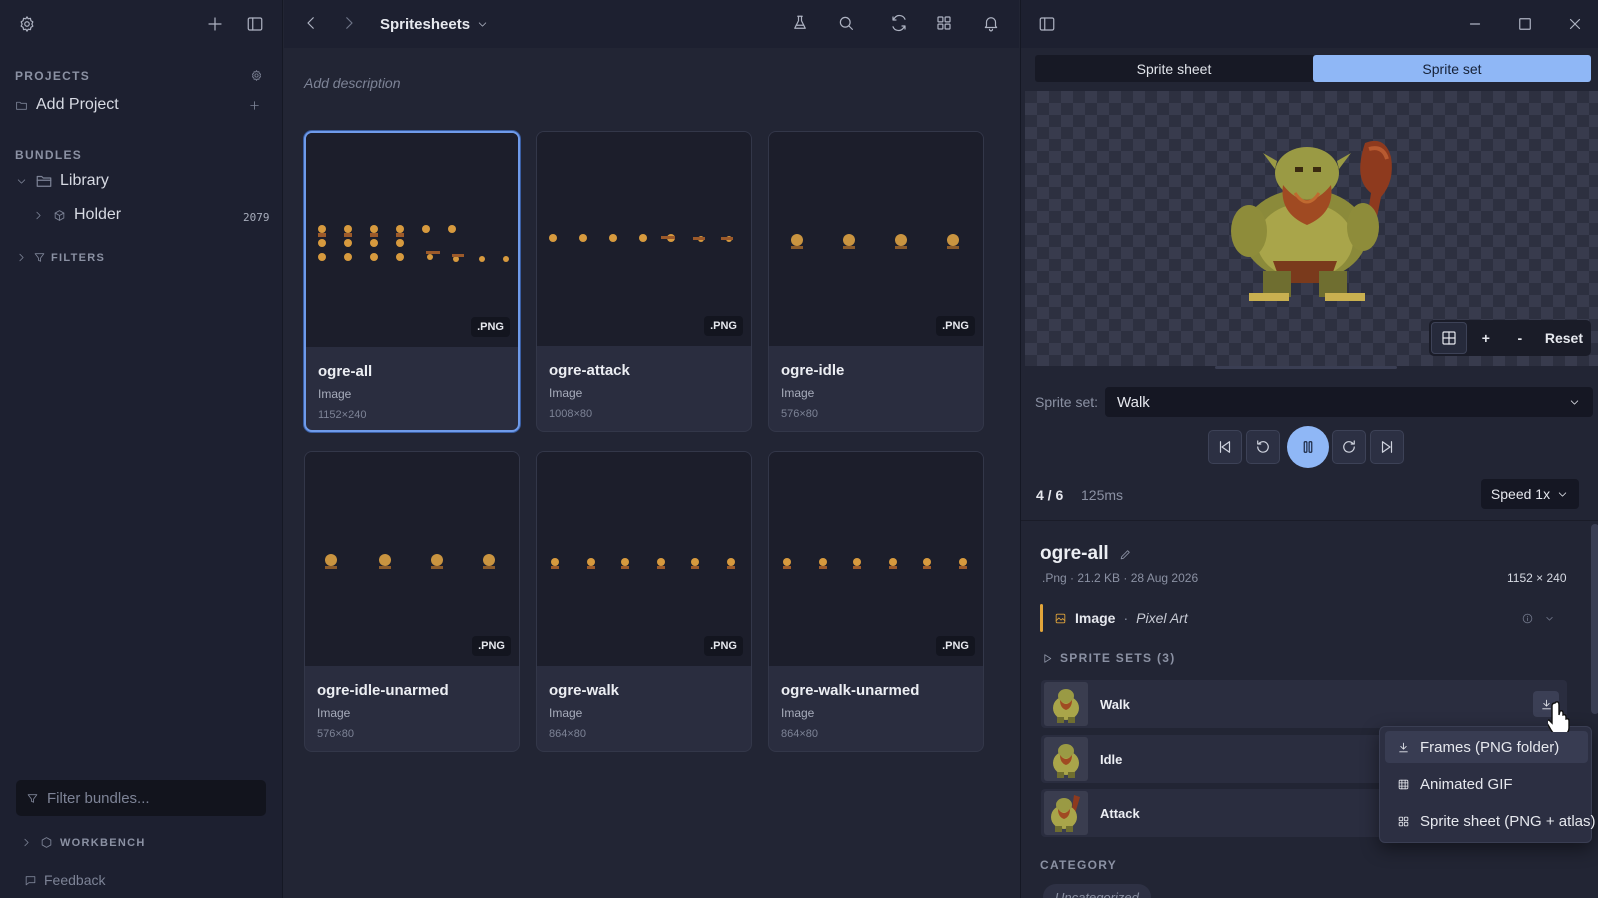 The height and width of the screenshot is (898, 1598). I want to click on menu-item-label: Frames (PNG folder), so click(1490, 747).